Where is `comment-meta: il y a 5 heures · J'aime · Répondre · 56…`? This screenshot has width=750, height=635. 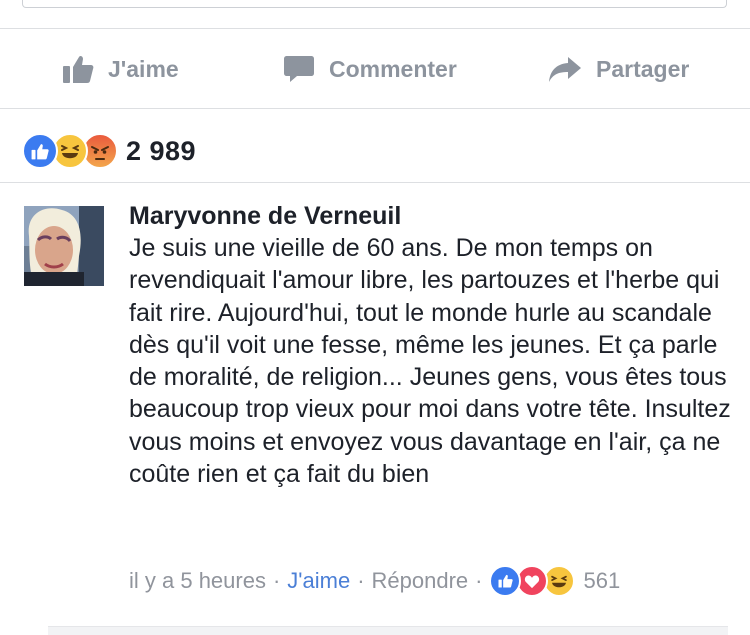
comment-meta: il y a 5 heures · J'aime · Répondre · 56… is located at coordinates (374, 581).